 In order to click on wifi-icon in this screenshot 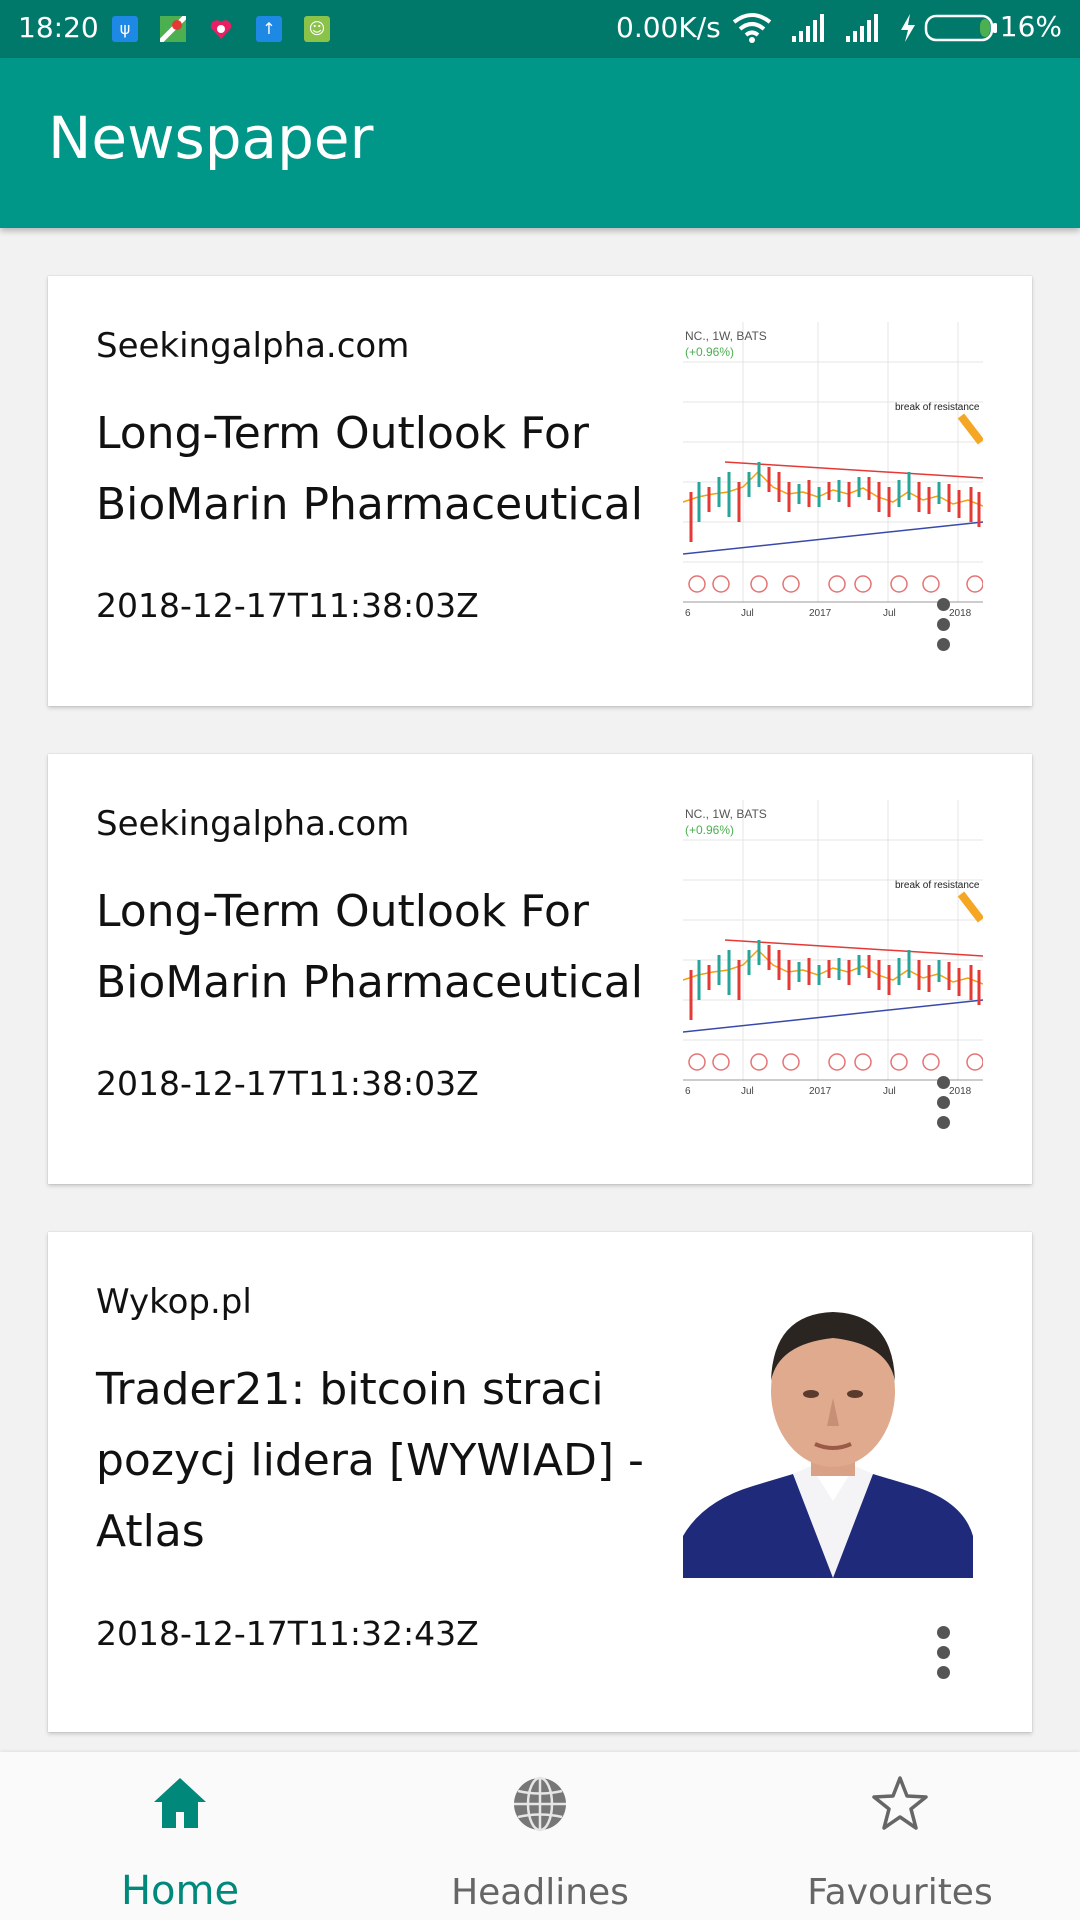, I will do `click(752, 28)`.